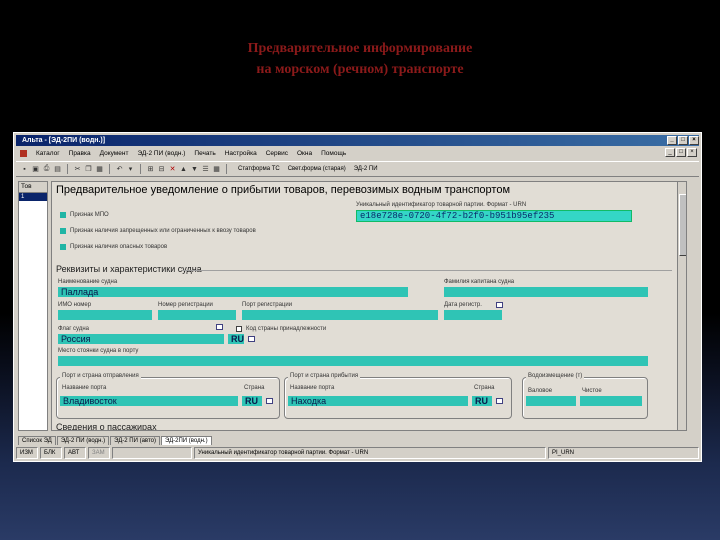 Image resolution: width=720 pixels, height=540 pixels. What do you see at coordinates (63, 247) in the screenshot?
I see `checkbox-dangerous` at bounding box center [63, 247].